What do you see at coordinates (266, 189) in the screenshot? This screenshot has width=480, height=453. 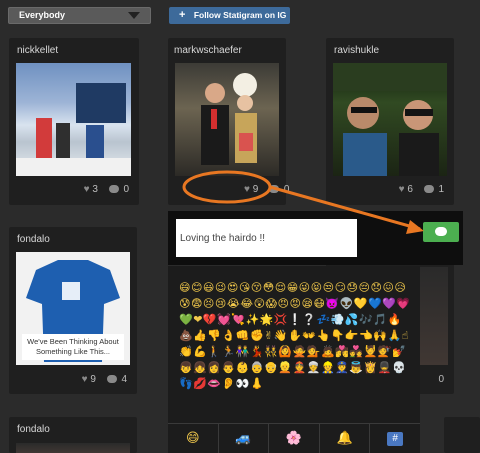 I see `card-stats: ♥ 9 0` at bounding box center [266, 189].